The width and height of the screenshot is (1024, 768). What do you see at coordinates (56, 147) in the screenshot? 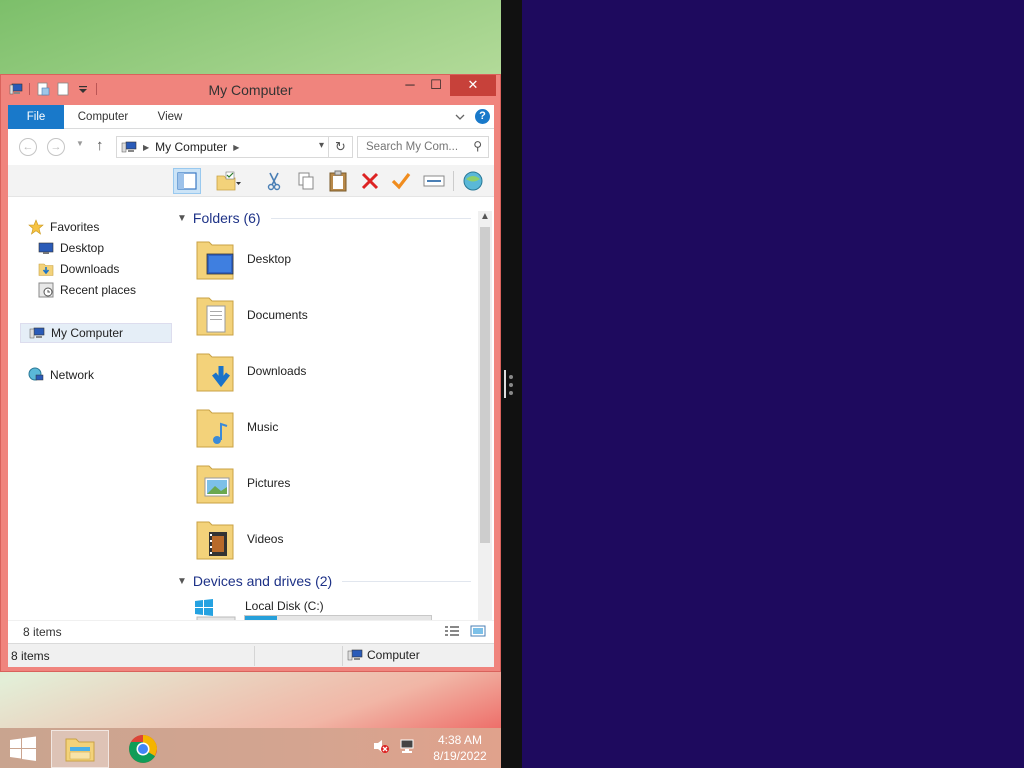
I see `forward-button: →` at bounding box center [56, 147].